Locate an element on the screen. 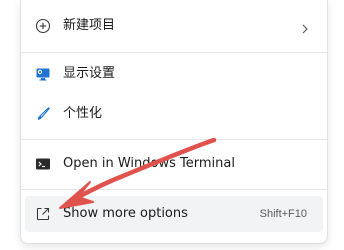  menu-item-label: 个性化 is located at coordinates (83, 113).